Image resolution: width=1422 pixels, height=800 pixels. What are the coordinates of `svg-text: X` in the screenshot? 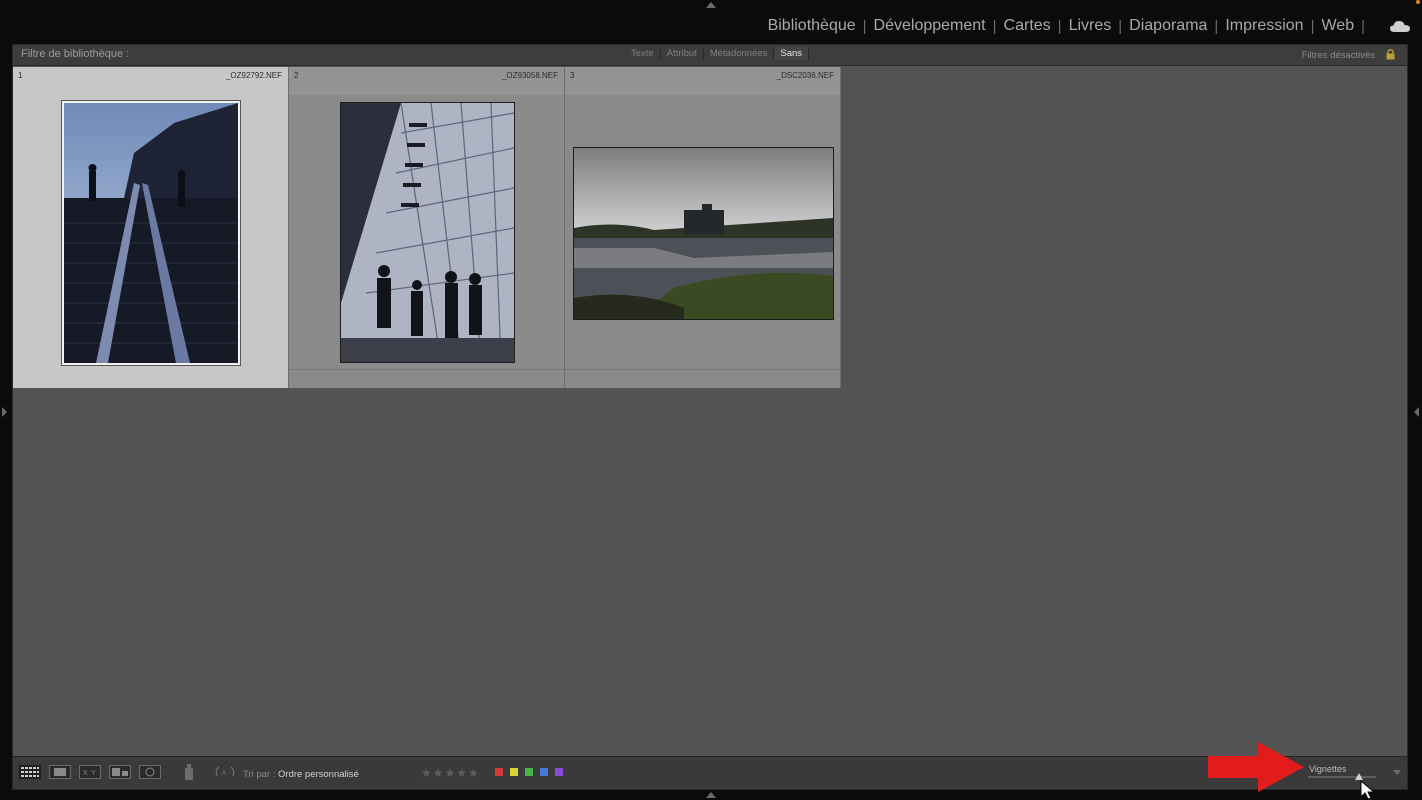 It's located at (85, 773).